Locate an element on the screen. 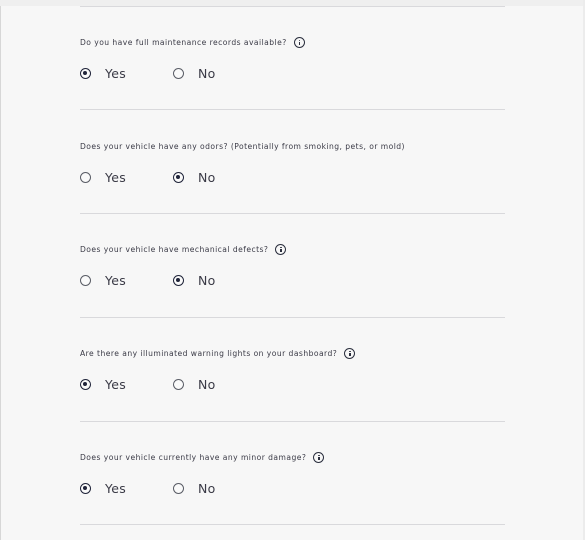 The width and height of the screenshot is (585, 540). radio-group-odors: Yes No is located at coordinates (148, 177).